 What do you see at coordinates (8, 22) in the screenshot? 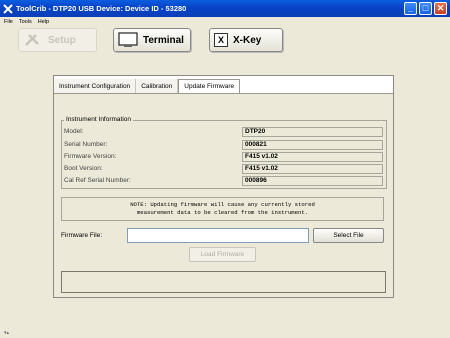
I see `menu-file: File` at bounding box center [8, 22].